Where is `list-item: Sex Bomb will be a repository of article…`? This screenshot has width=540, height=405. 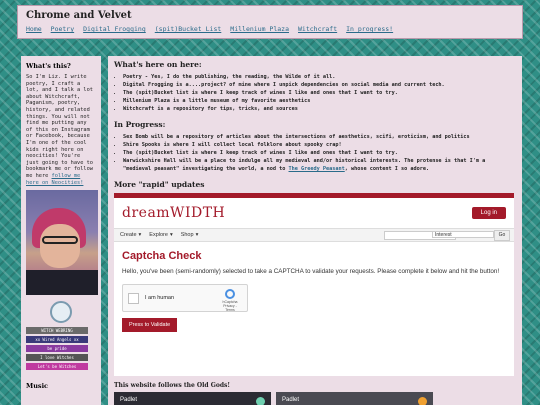 list-item: Sex Bomb will be a repository of article… is located at coordinates (319, 137).